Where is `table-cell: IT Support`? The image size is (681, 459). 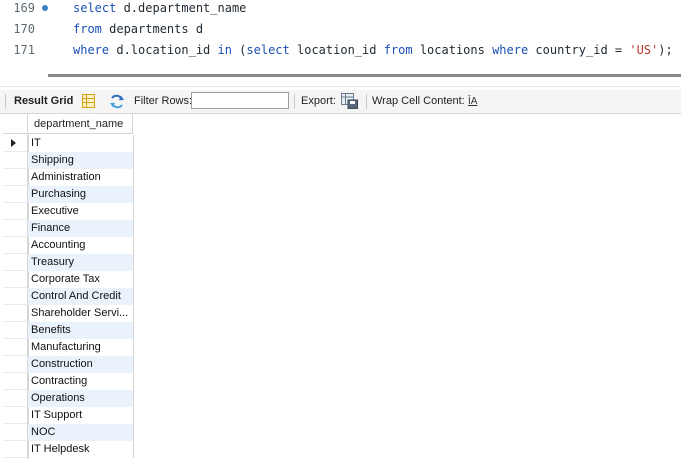
table-cell: IT Support is located at coordinates (81, 415).